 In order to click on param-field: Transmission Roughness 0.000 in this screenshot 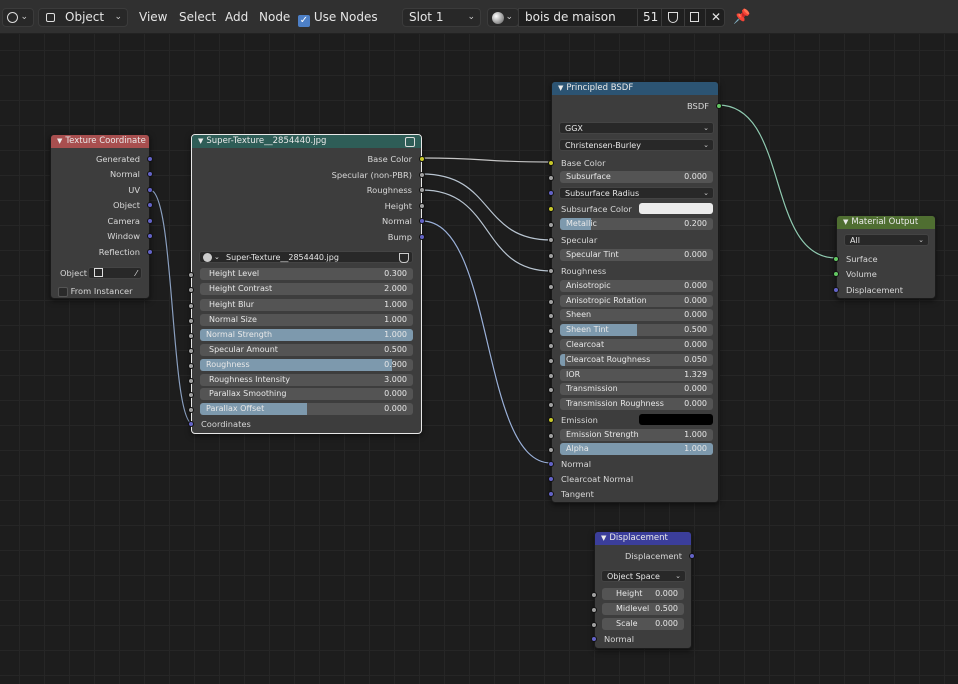, I will do `click(636, 404)`.